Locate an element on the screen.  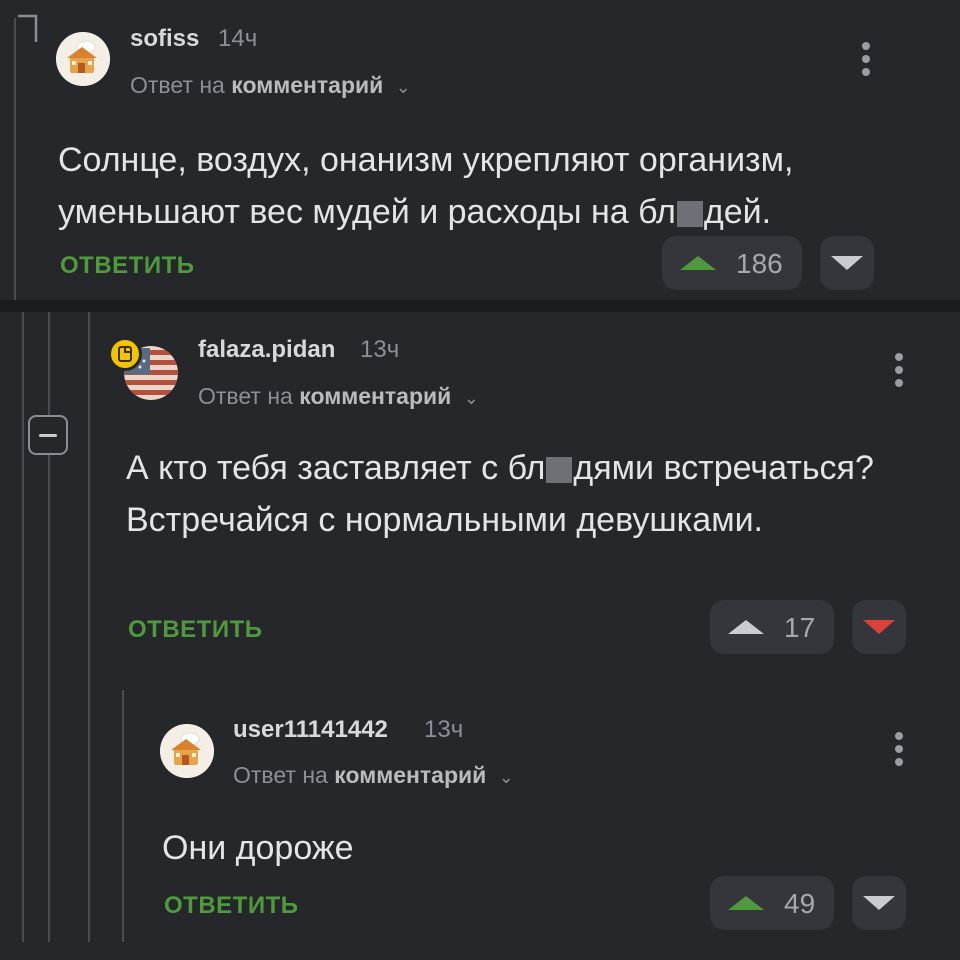
upvote-button: 49 is located at coordinates (772, 903).